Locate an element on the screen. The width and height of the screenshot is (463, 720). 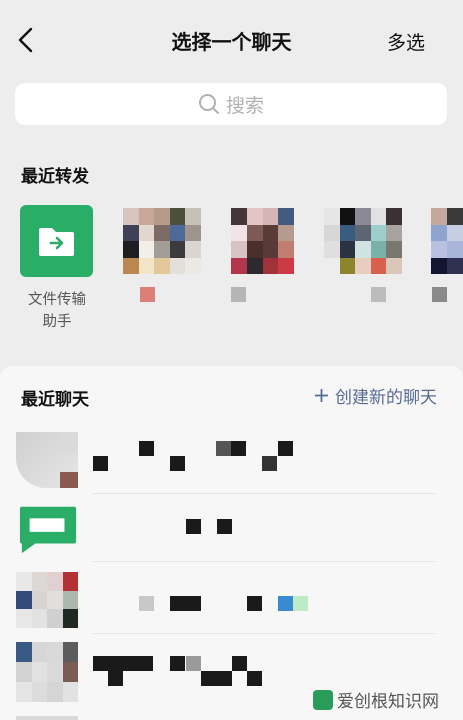
search-bar: 搜索 is located at coordinates (231, 104).